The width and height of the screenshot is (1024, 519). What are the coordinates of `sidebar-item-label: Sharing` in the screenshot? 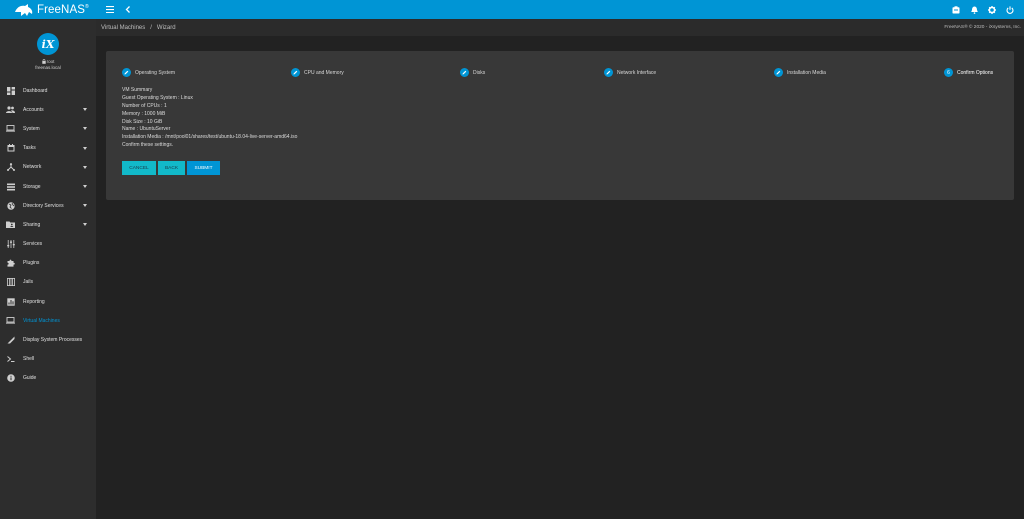 It's located at (32, 224).